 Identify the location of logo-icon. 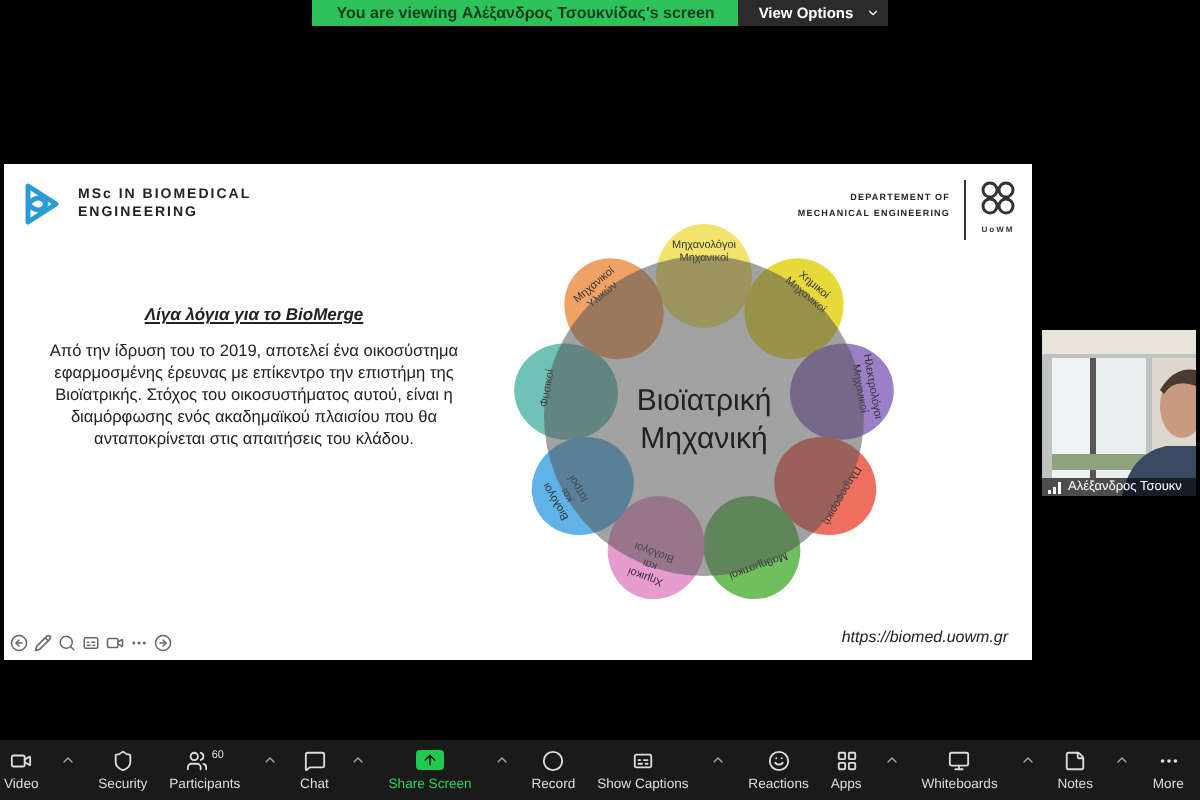
(42, 204).